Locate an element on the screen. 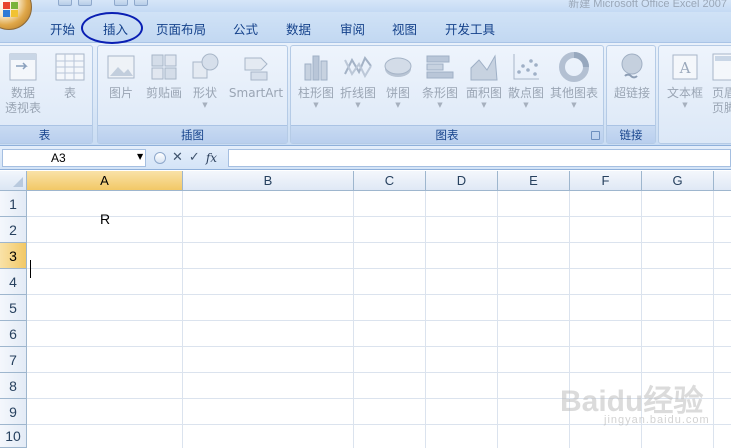 This screenshot has width=731, height=448. row-header-2: 2 is located at coordinates (13, 230).